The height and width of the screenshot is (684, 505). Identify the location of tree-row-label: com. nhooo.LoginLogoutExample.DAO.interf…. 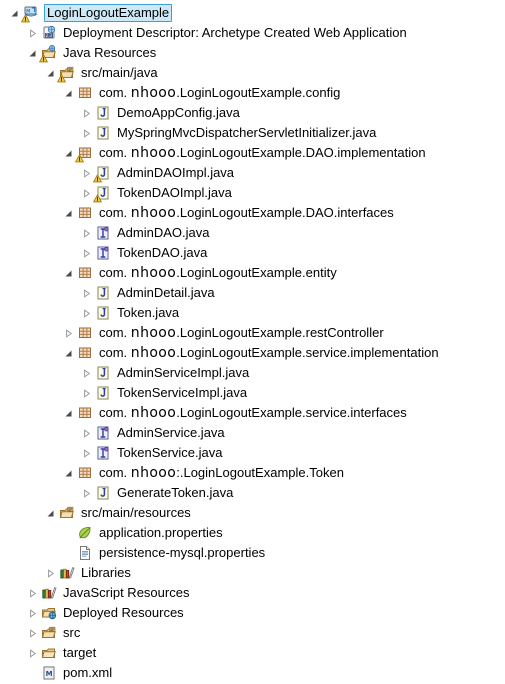
(246, 213).